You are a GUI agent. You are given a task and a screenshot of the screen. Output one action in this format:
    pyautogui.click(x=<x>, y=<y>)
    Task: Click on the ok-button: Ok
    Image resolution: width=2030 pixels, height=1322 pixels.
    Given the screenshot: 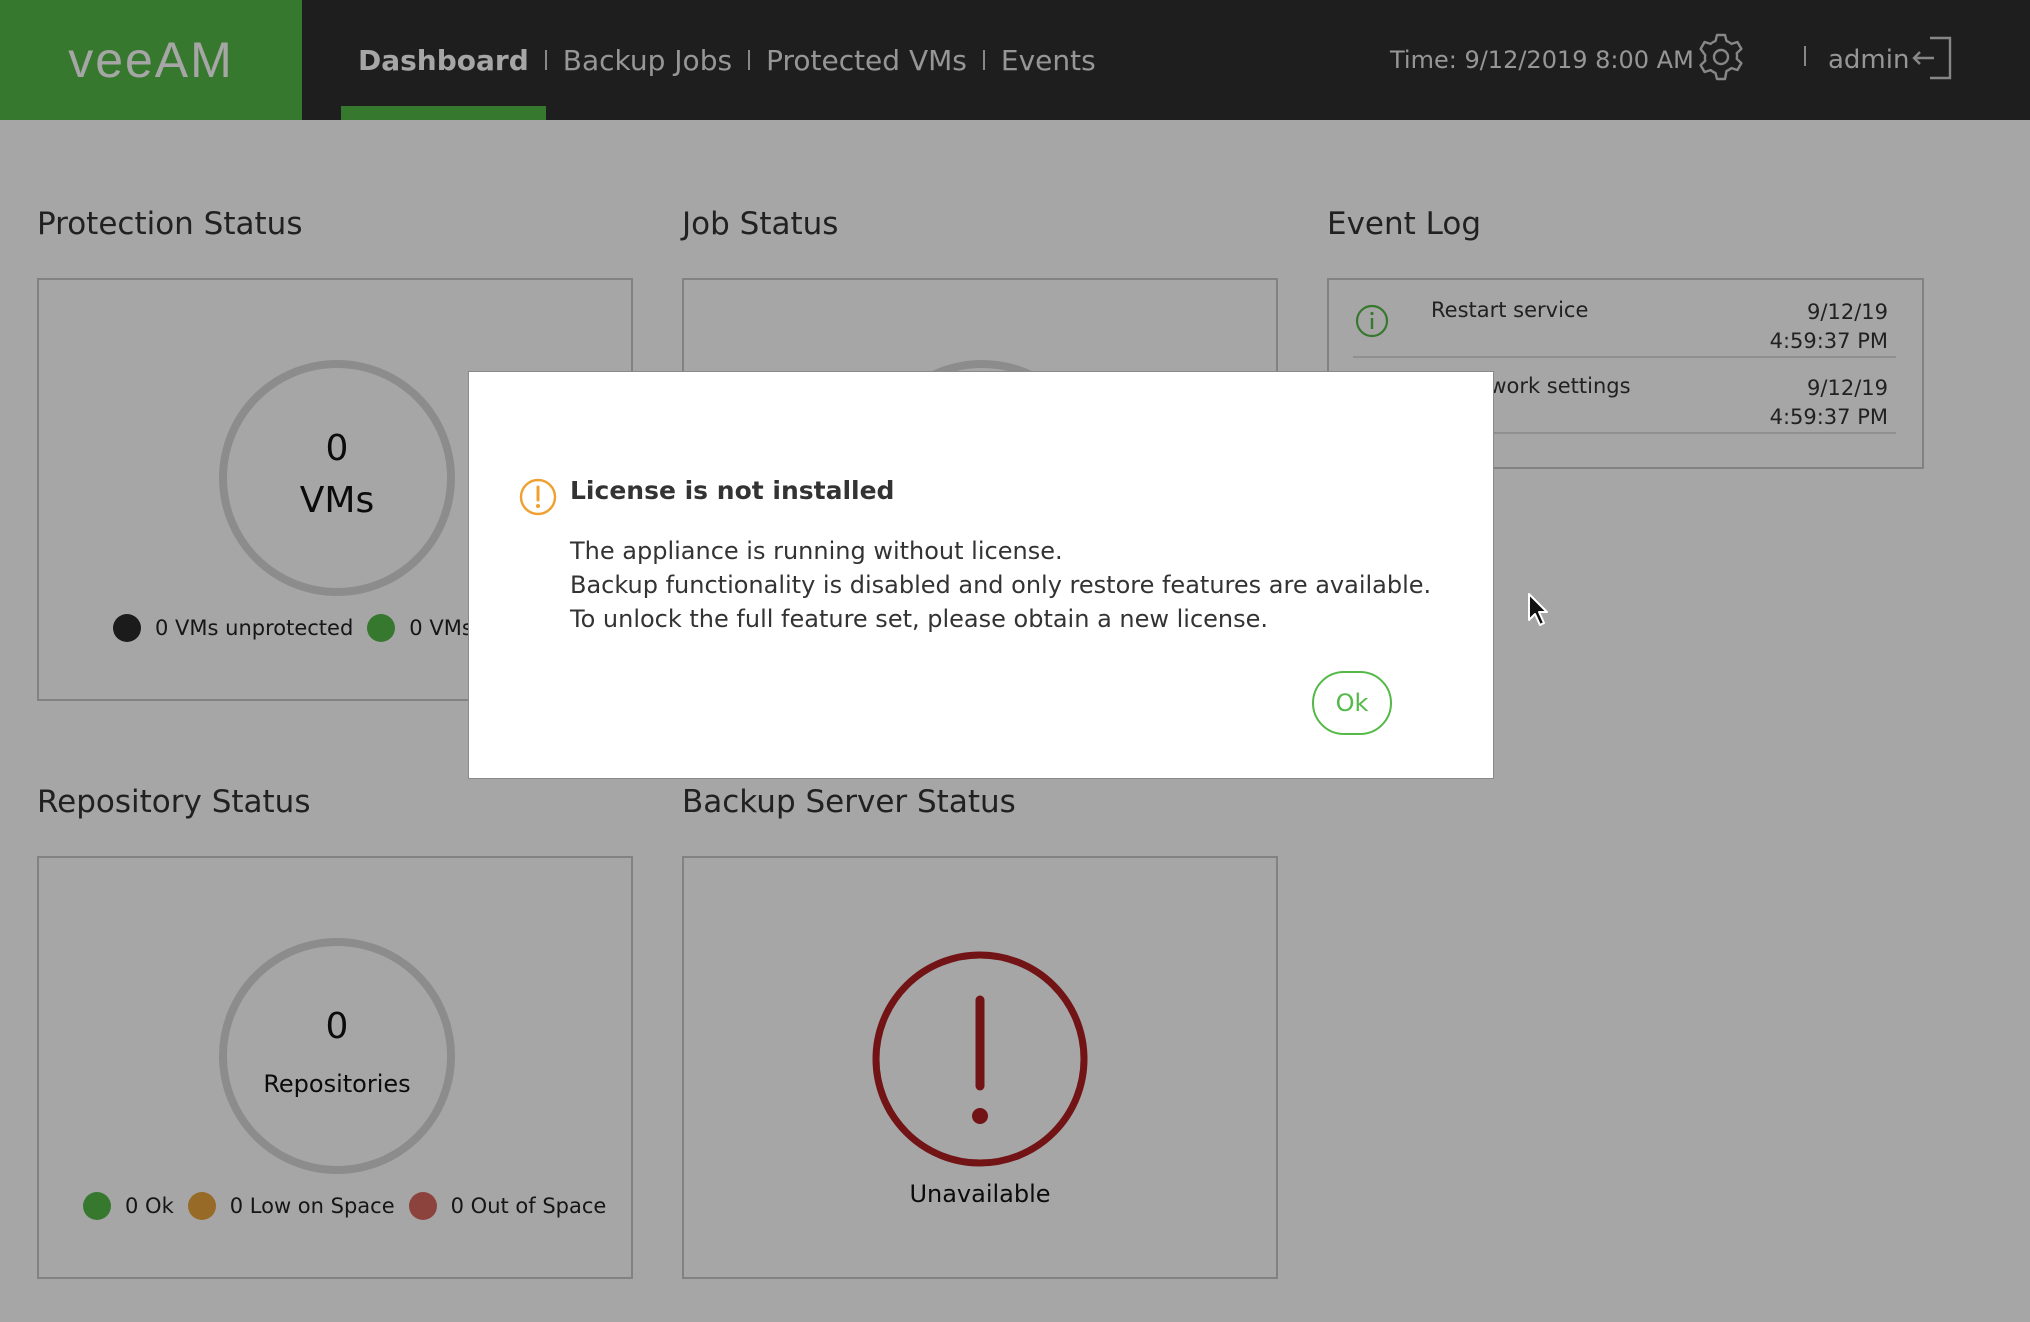 What is the action you would take?
    pyautogui.click(x=1352, y=703)
    